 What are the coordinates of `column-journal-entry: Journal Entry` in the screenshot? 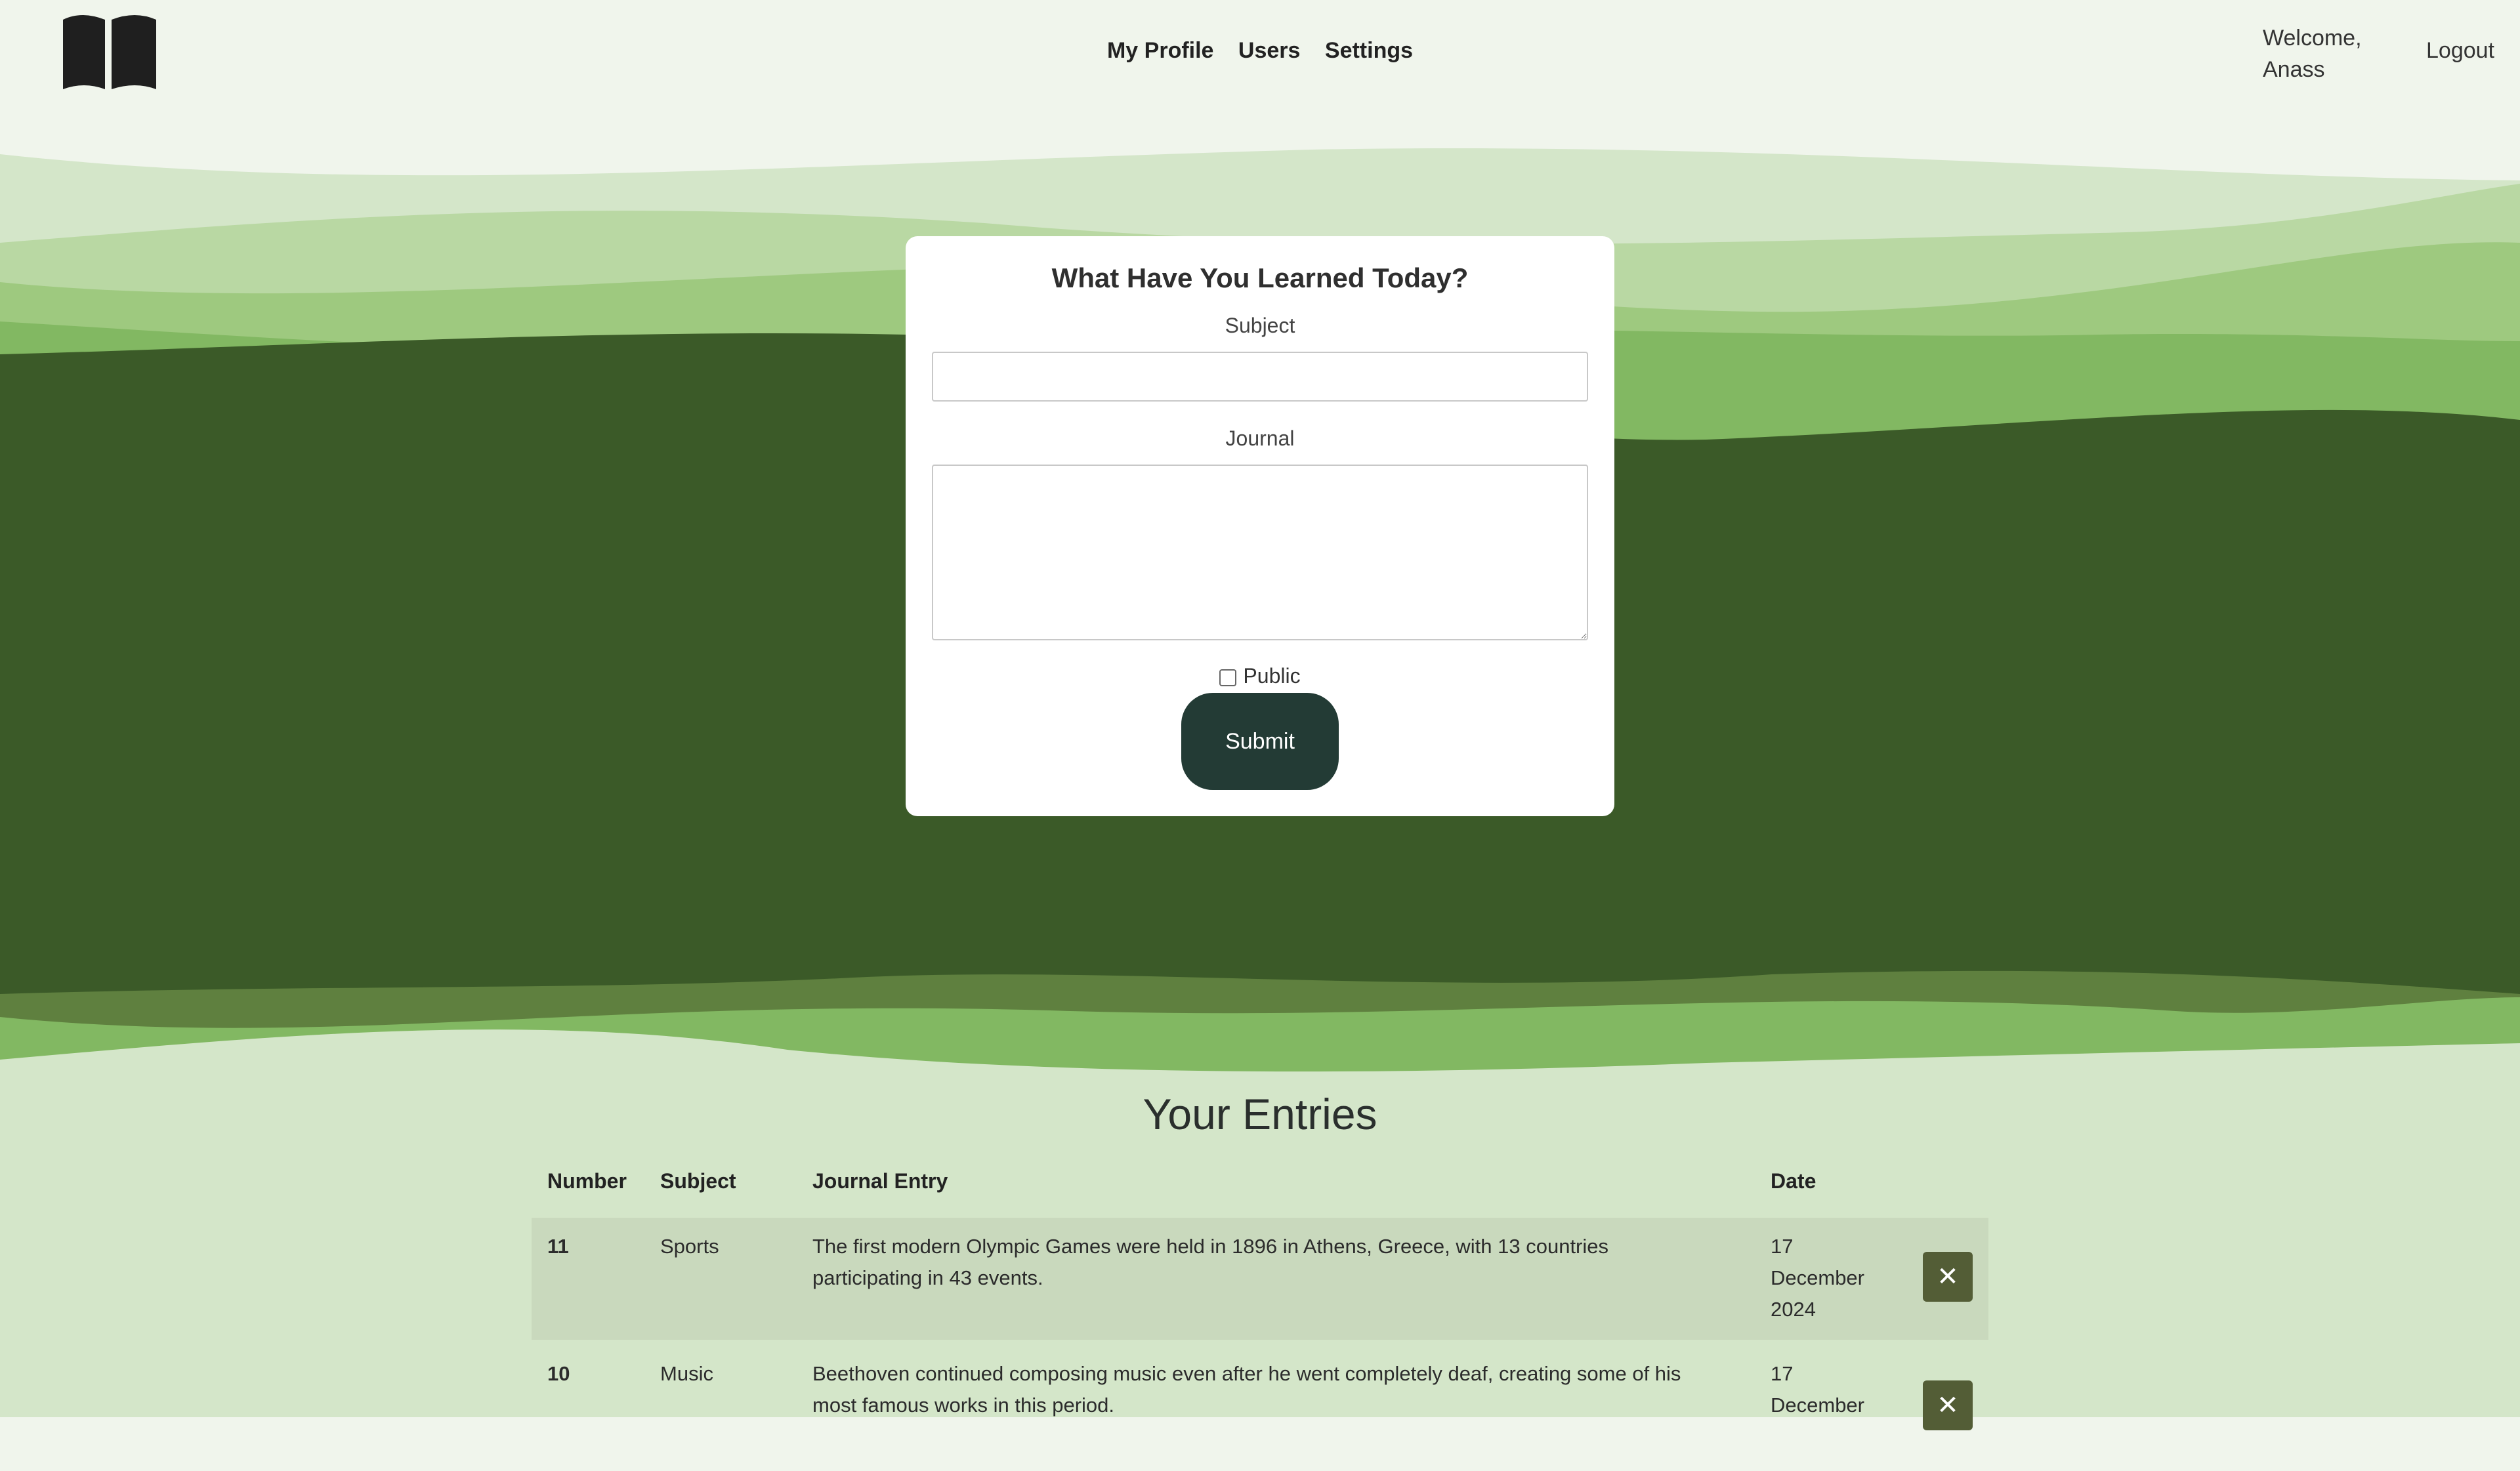 It's located at (880, 1181).